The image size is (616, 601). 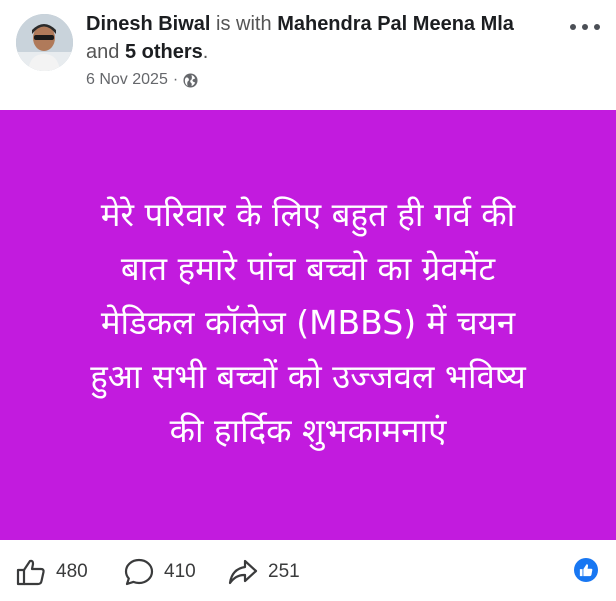 What do you see at coordinates (308, 214) in the screenshot?
I see `post-text-line: मेरे परिवार के लिए बहुत ही गर्व की` at bounding box center [308, 214].